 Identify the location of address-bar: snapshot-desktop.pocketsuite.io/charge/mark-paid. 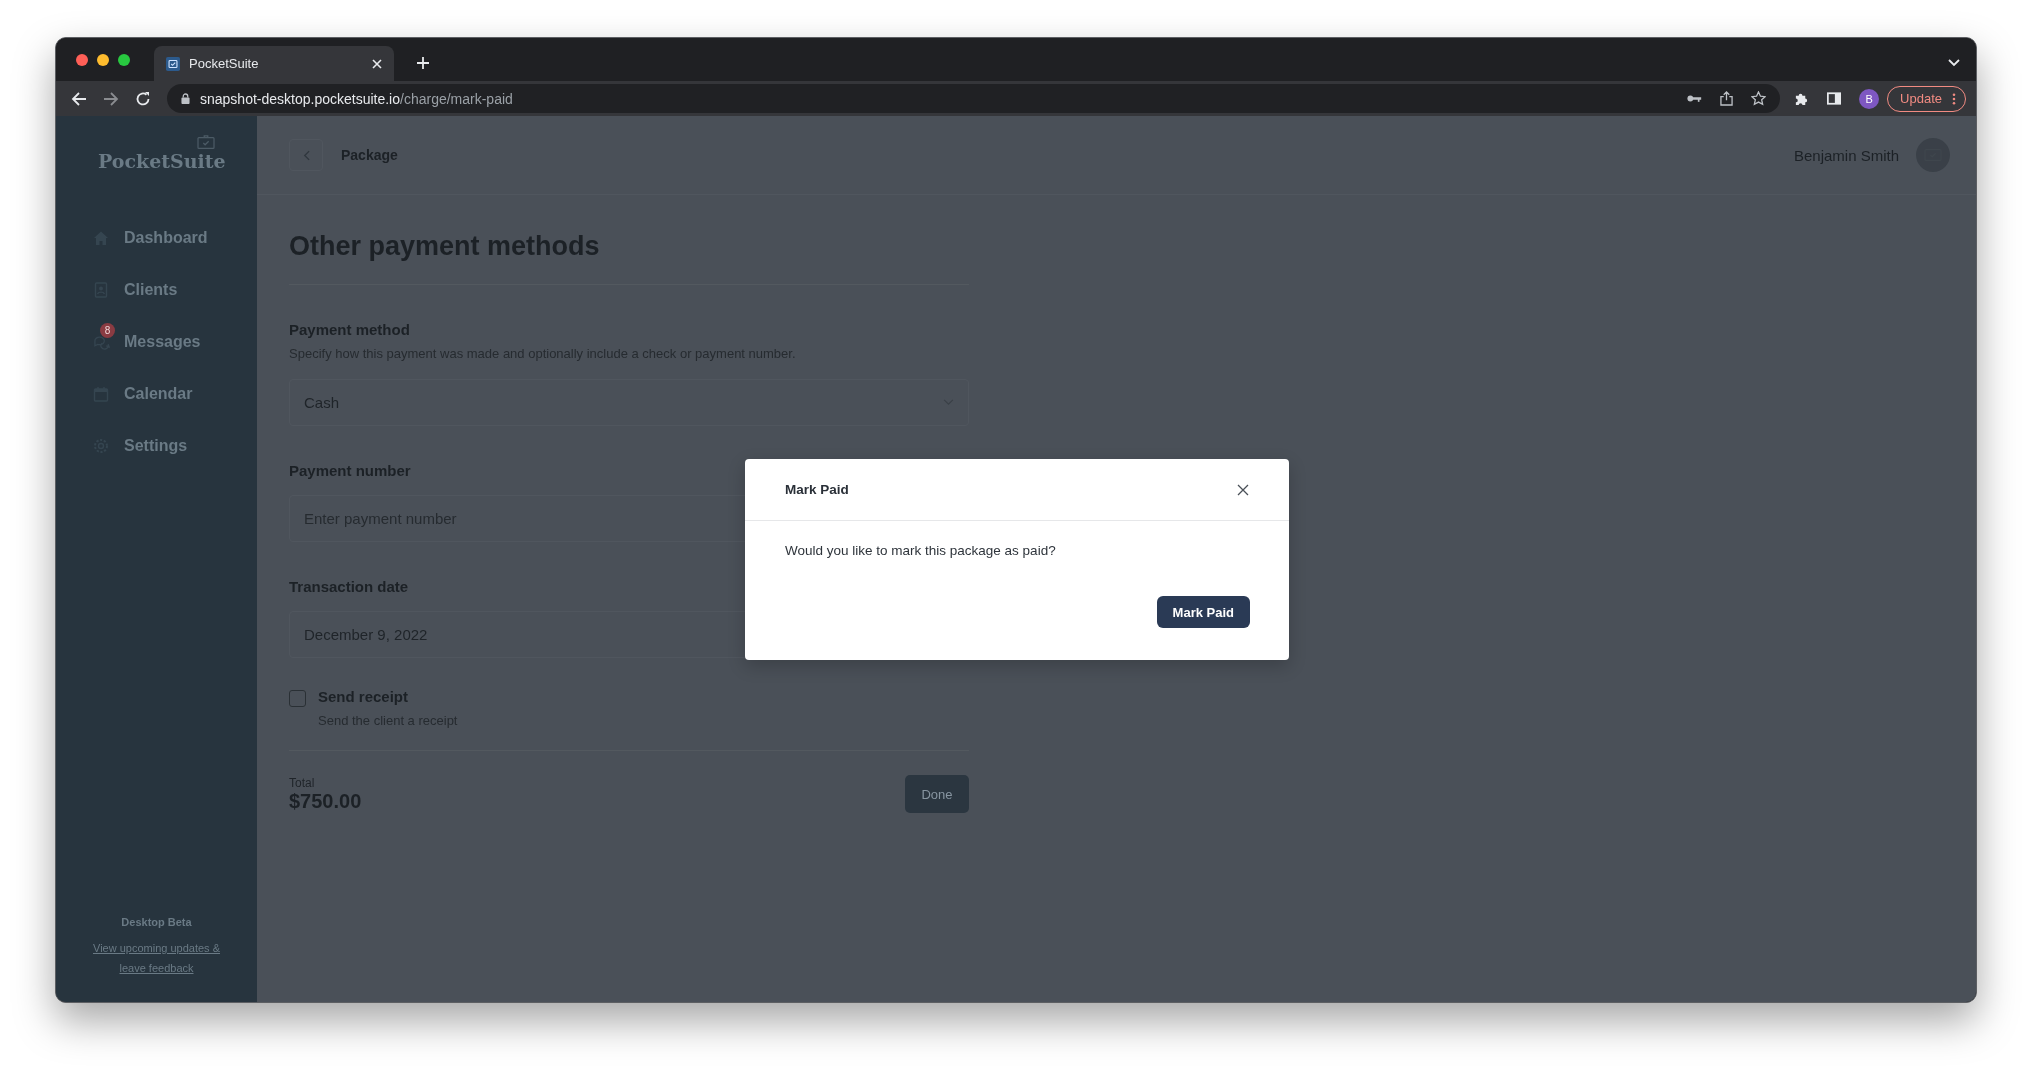
(974, 98).